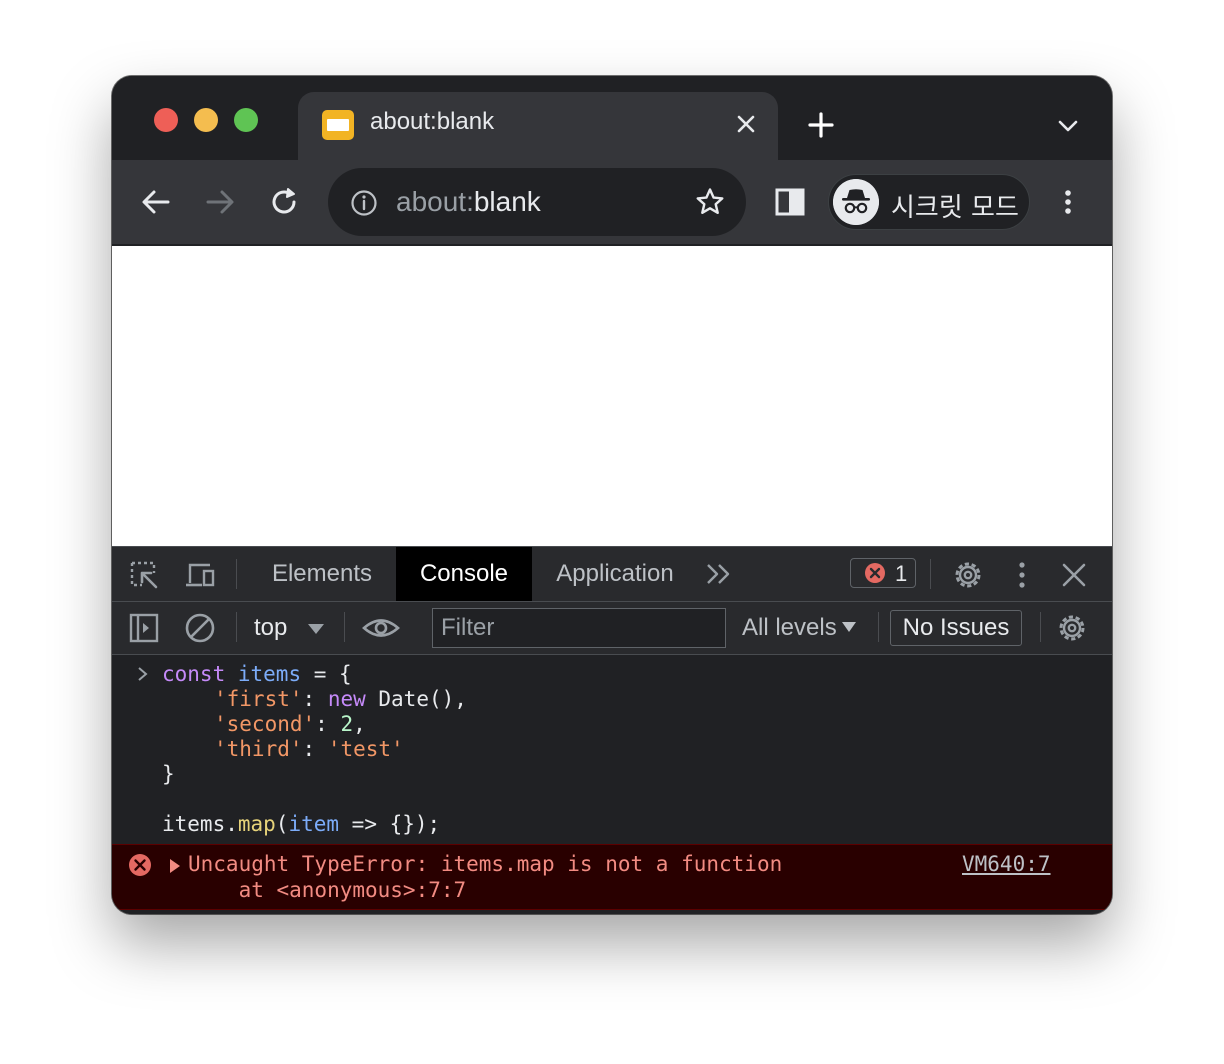 The height and width of the screenshot is (1064, 1224). Describe the element at coordinates (364, 203) in the screenshot. I see `info-icon` at that location.